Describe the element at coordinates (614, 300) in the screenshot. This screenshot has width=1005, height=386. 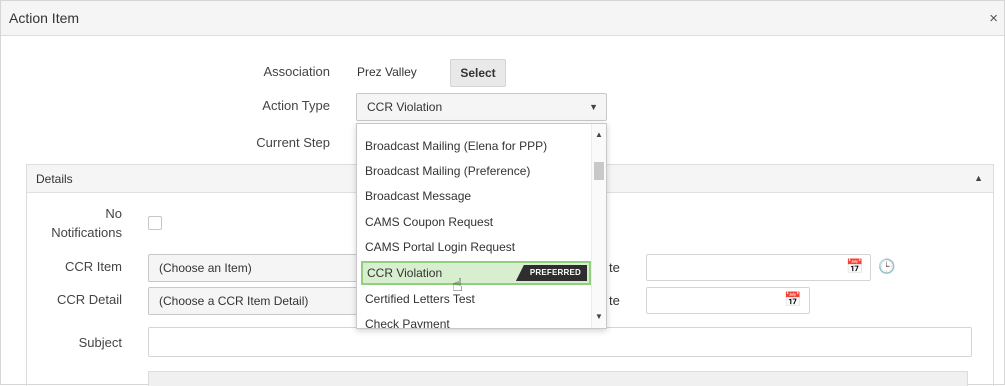
I see `date-label-fragment-2: te` at that location.